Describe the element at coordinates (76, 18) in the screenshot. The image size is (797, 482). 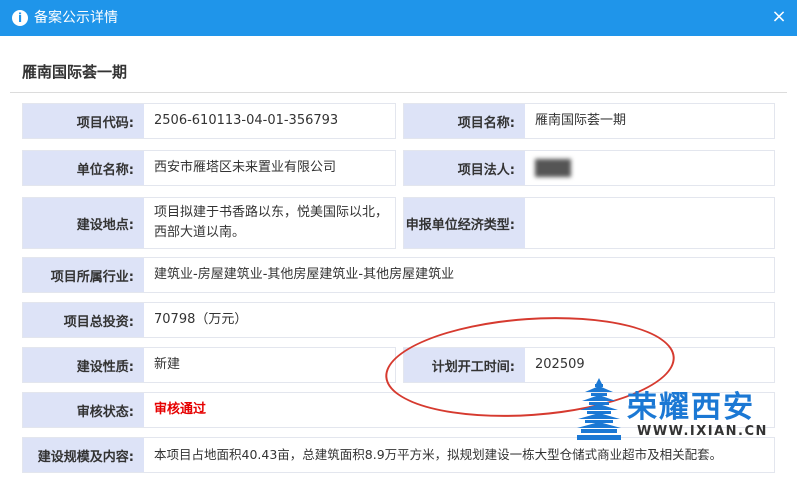
I see `dialog-title: 备案公示详情` at that location.